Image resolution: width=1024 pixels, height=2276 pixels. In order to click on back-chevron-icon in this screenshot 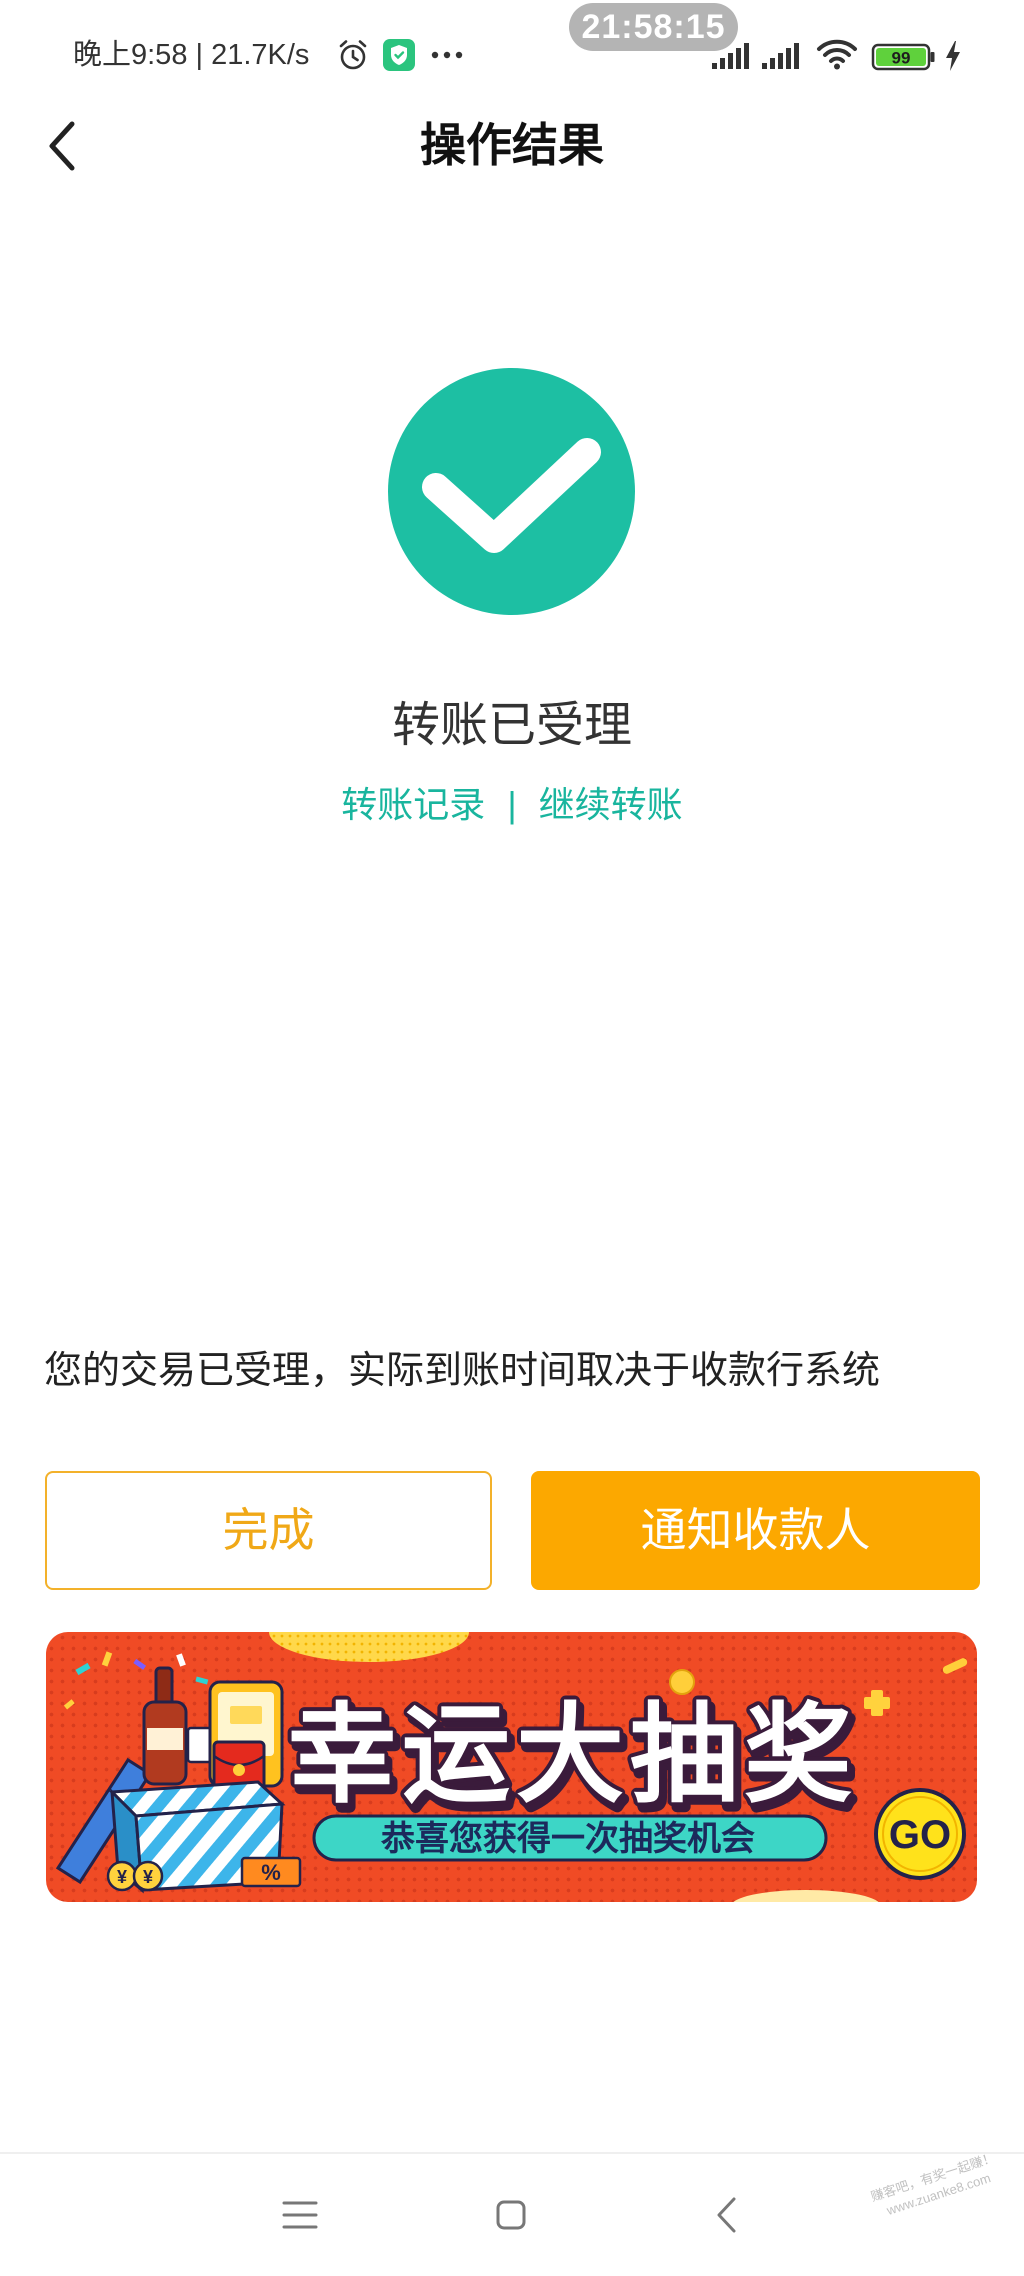, I will do `click(726, 2215)`.